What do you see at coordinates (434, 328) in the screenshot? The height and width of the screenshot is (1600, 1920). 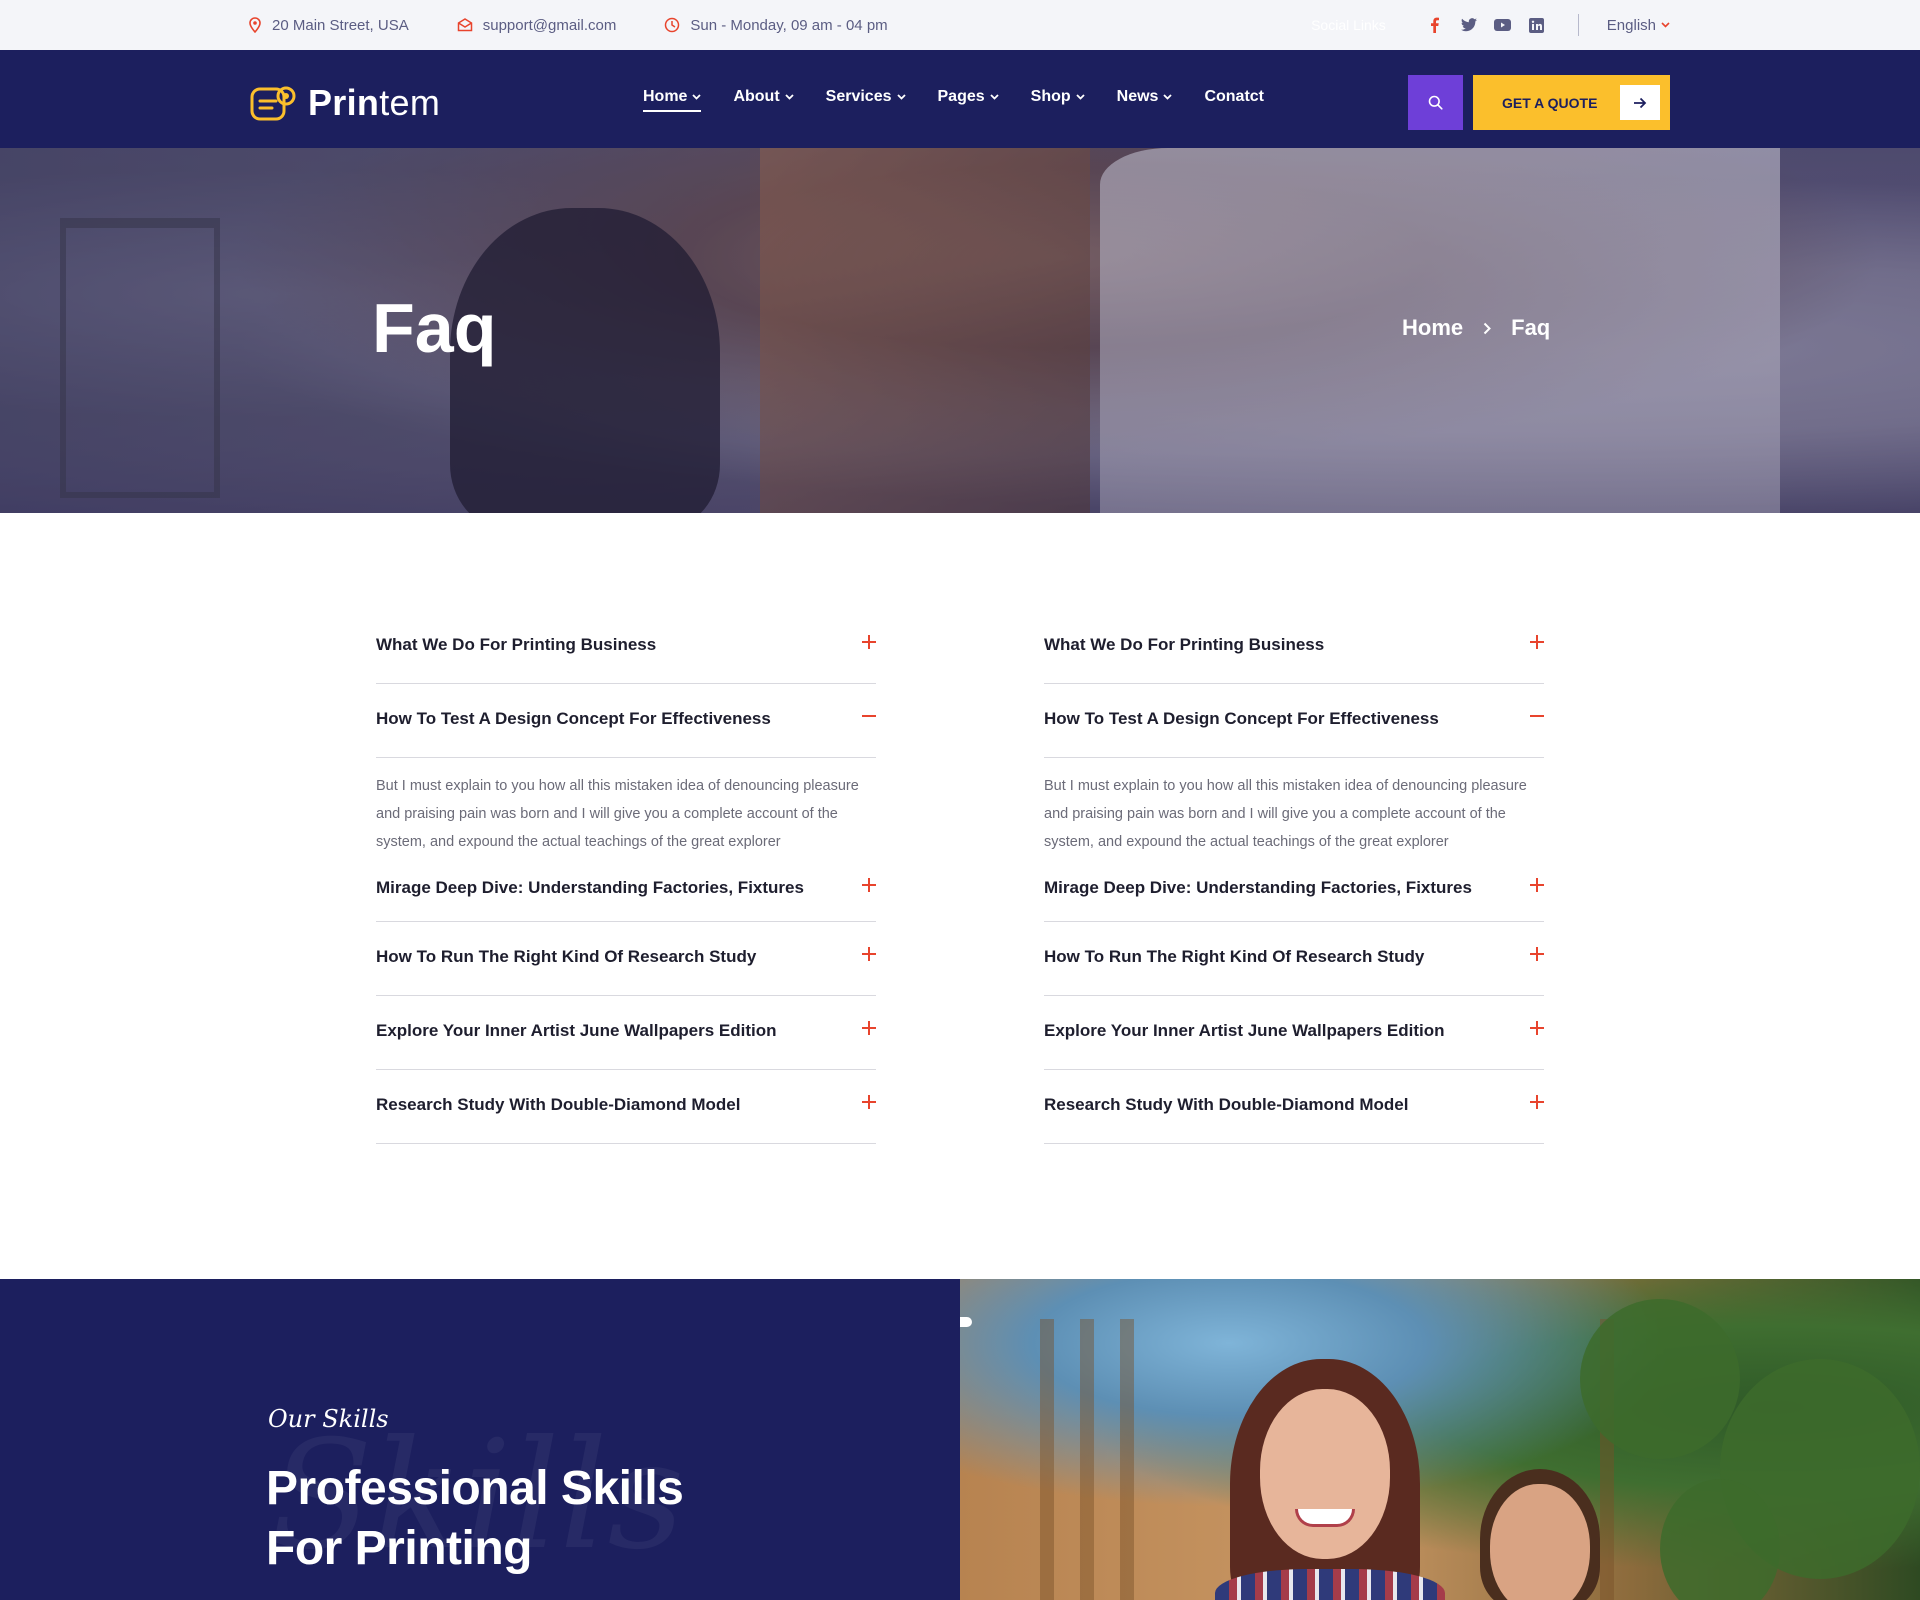 I see `page-title: Faq` at bounding box center [434, 328].